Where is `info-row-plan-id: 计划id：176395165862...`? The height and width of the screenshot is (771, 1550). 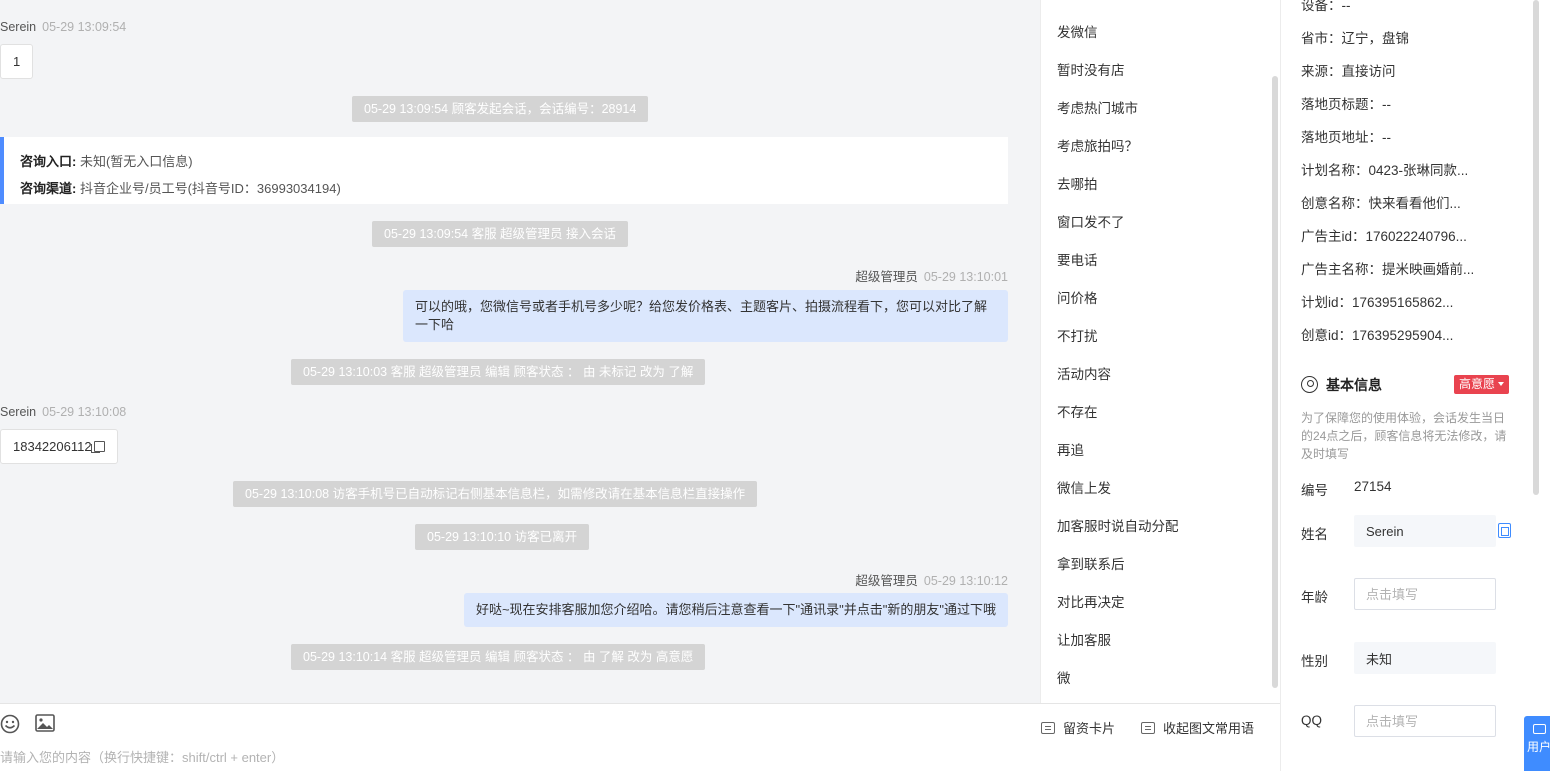
info-row-plan-id: 计划id：176395165862... is located at coordinates (1377, 302).